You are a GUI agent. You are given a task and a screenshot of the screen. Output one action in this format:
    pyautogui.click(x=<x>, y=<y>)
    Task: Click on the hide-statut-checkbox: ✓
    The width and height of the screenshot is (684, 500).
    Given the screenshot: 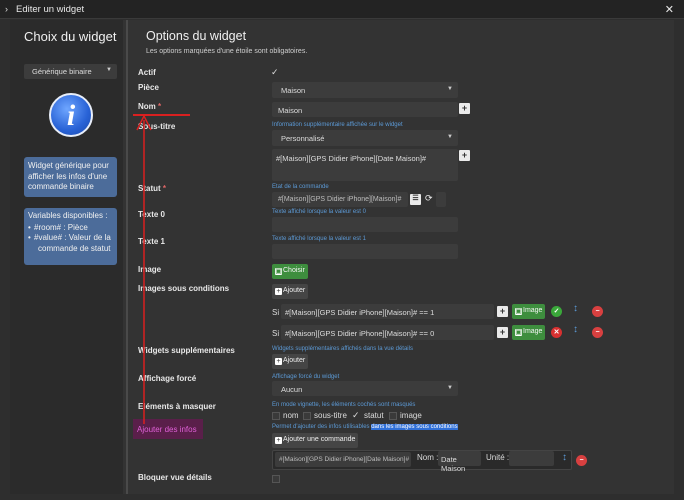 What is the action you would take?
    pyautogui.click(x=356, y=415)
    